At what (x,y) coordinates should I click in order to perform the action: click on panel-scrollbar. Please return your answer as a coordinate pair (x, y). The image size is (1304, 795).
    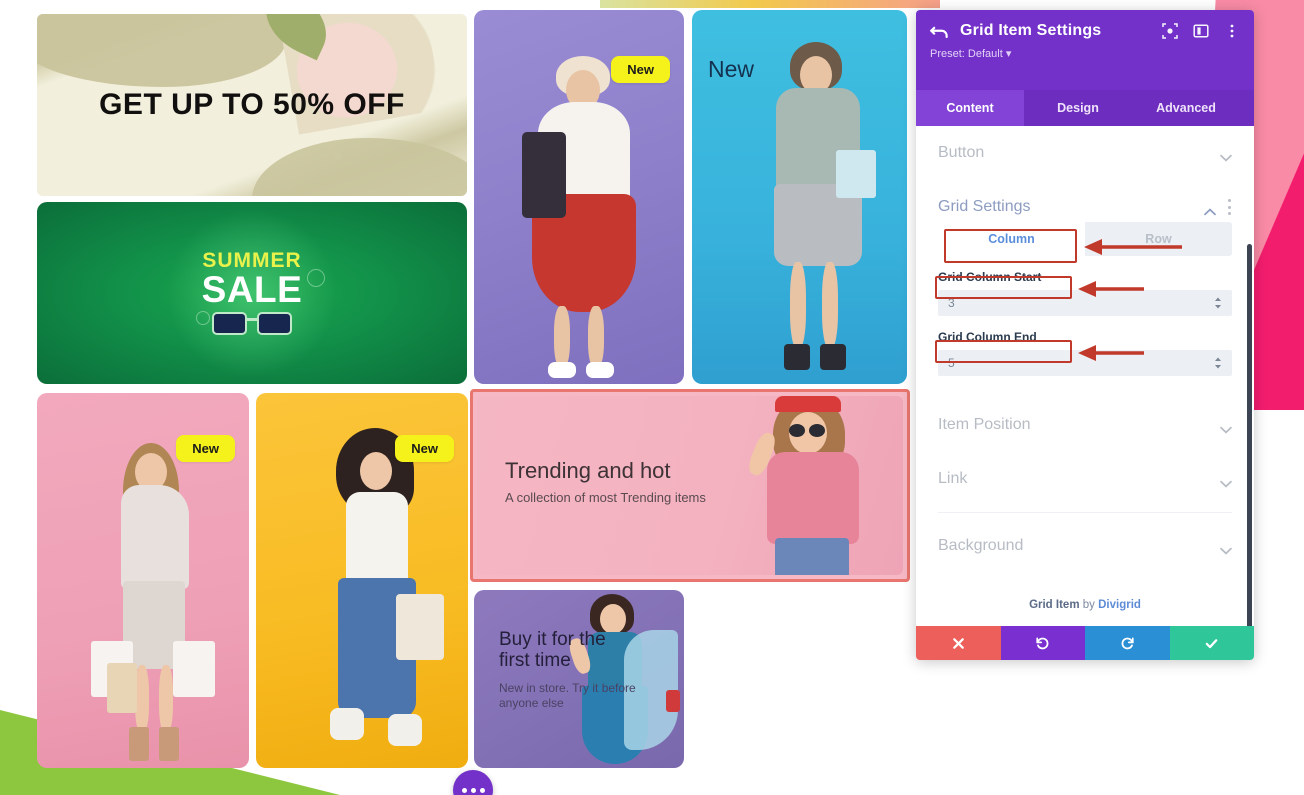
    Looking at the image, I should click on (1249, 435).